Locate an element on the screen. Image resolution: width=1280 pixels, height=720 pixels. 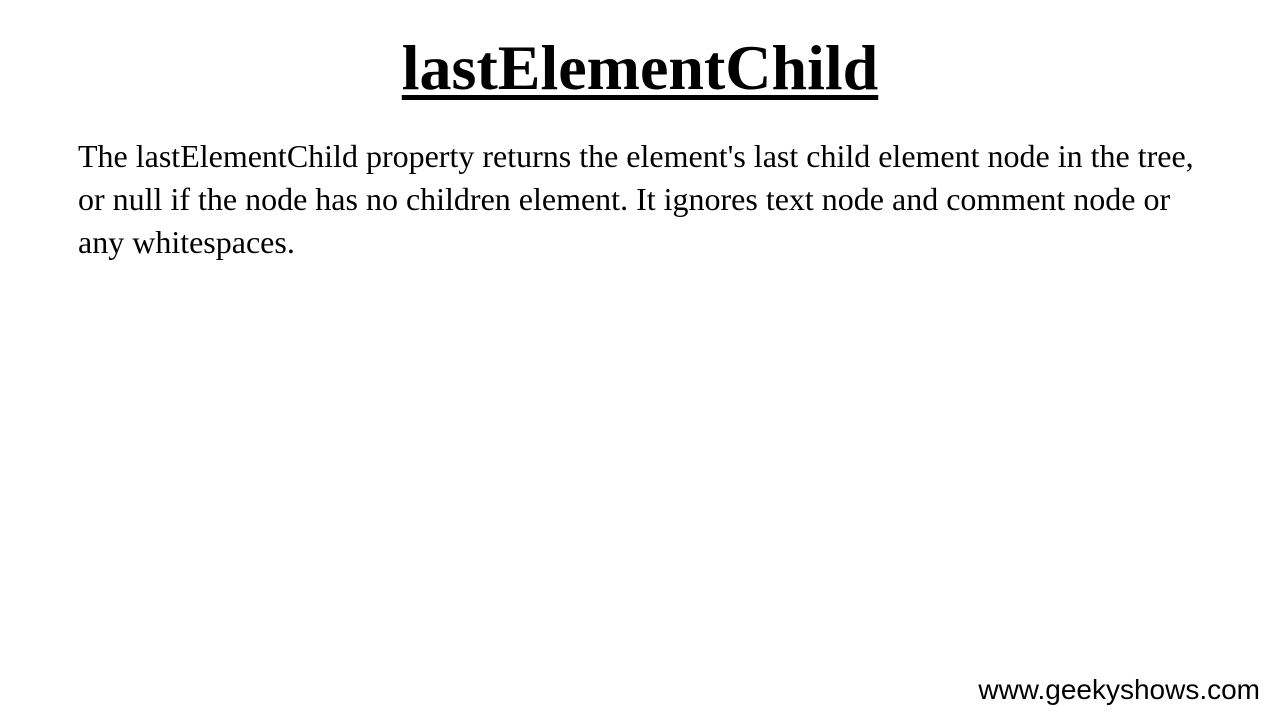
slide-title-text: lastElementChild is located at coordinates (640, 67).